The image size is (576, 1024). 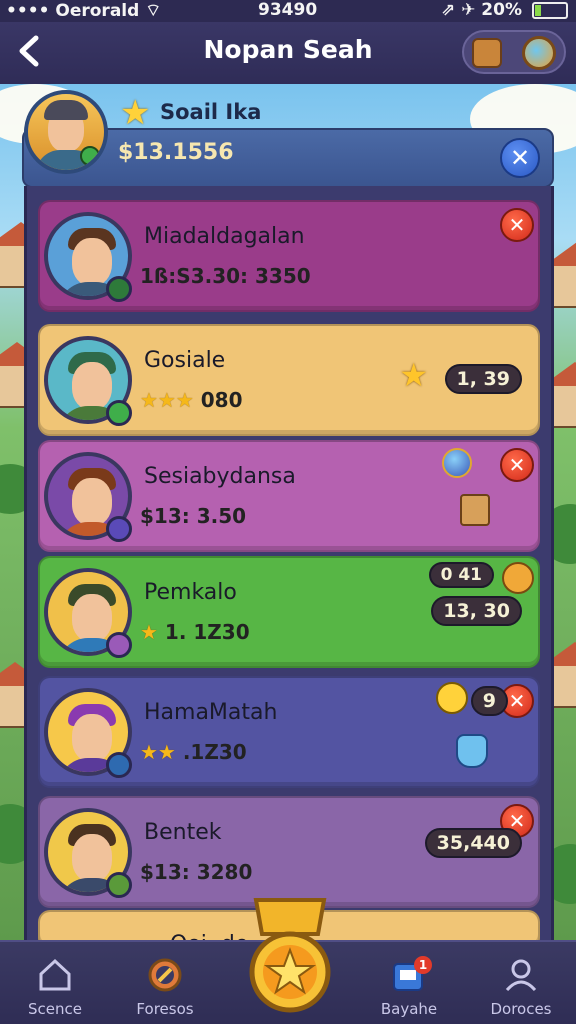 What do you see at coordinates (472, 751) in the screenshot?
I see `shield-icon` at bounding box center [472, 751].